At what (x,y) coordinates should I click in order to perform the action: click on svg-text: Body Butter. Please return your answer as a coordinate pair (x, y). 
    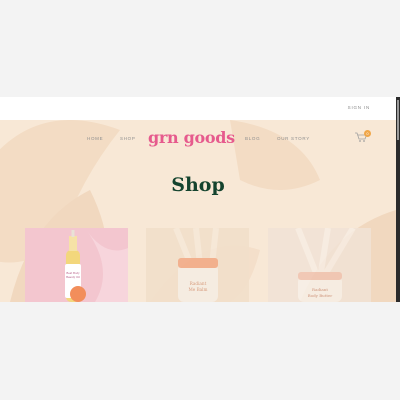
    Looking at the image, I should click on (320, 295).